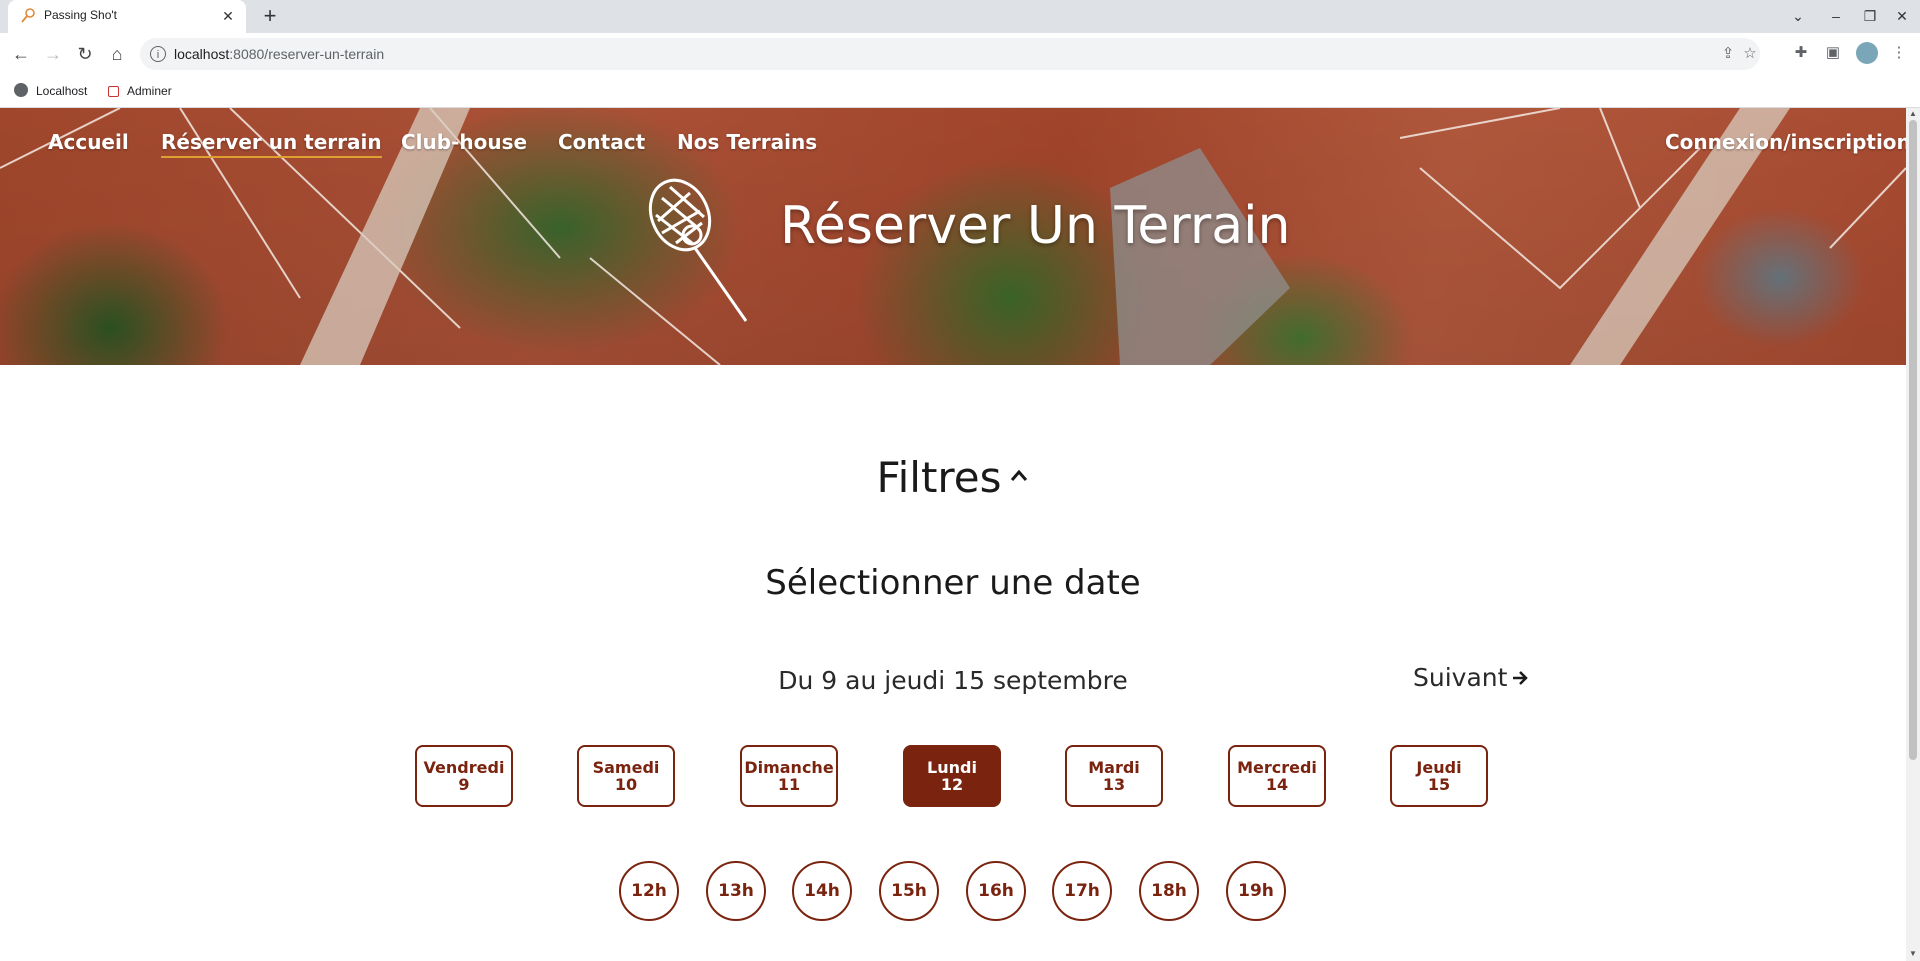 This screenshot has height=961, width=1920. I want to click on select-date-title: Sélectionner une date, so click(953, 583).